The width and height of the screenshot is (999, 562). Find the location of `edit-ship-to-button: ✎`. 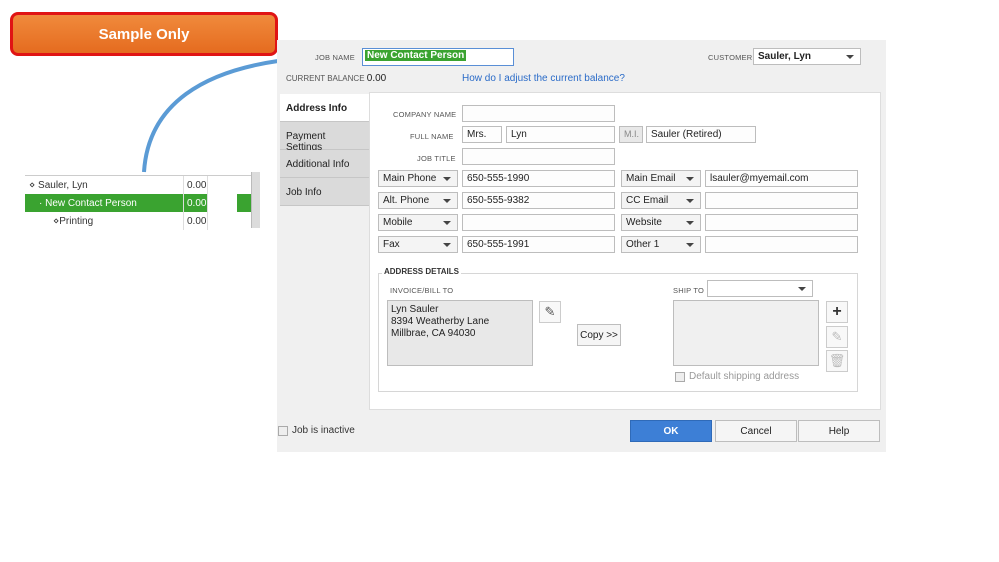

edit-ship-to-button: ✎ is located at coordinates (837, 337).